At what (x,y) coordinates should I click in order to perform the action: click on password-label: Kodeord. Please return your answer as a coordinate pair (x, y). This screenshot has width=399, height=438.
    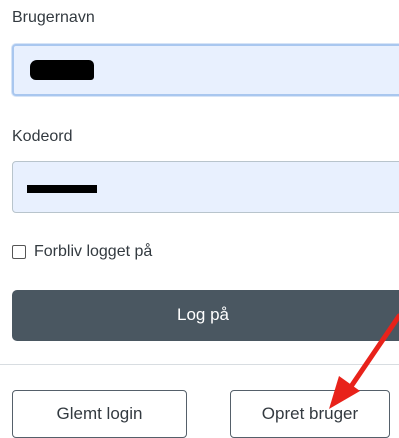
    Looking at the image, I should click on (42, 136).